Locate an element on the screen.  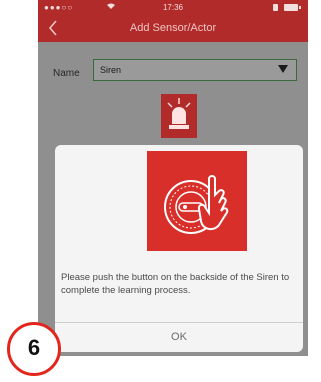
status-bar: ●●●○○ 17:36 is located at coordinates (173, 8).